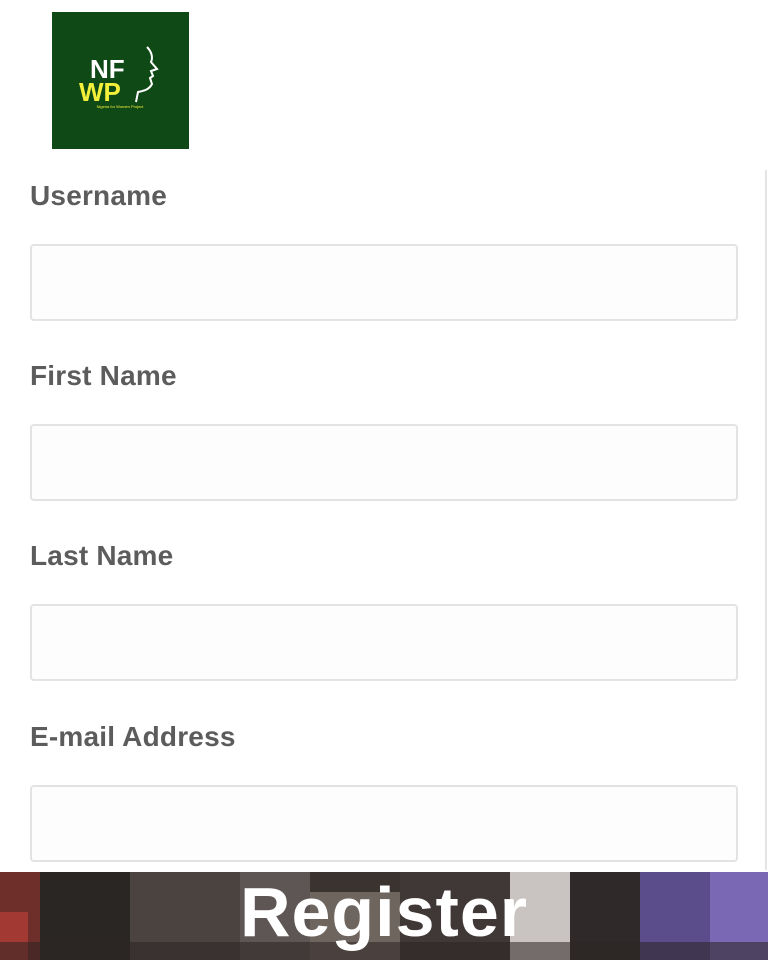 The image size is (768, 964). Describe the element at coordinates (384, 912) in the screenshot. I see `register-label: Register` at that location.